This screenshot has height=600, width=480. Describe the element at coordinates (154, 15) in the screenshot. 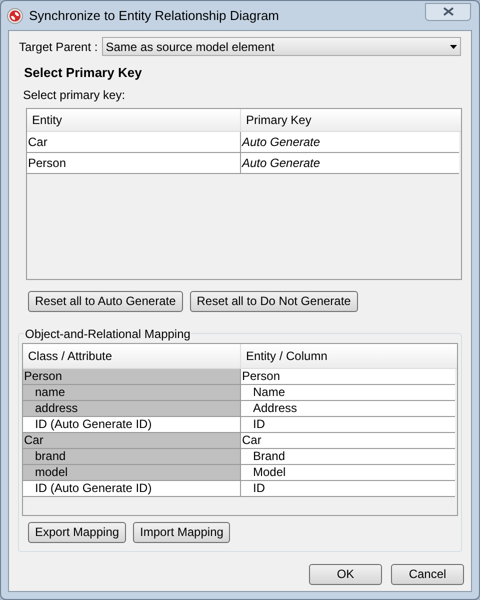

I see `window-title: Synchronize to Entity Relationship Diagram` at that location.